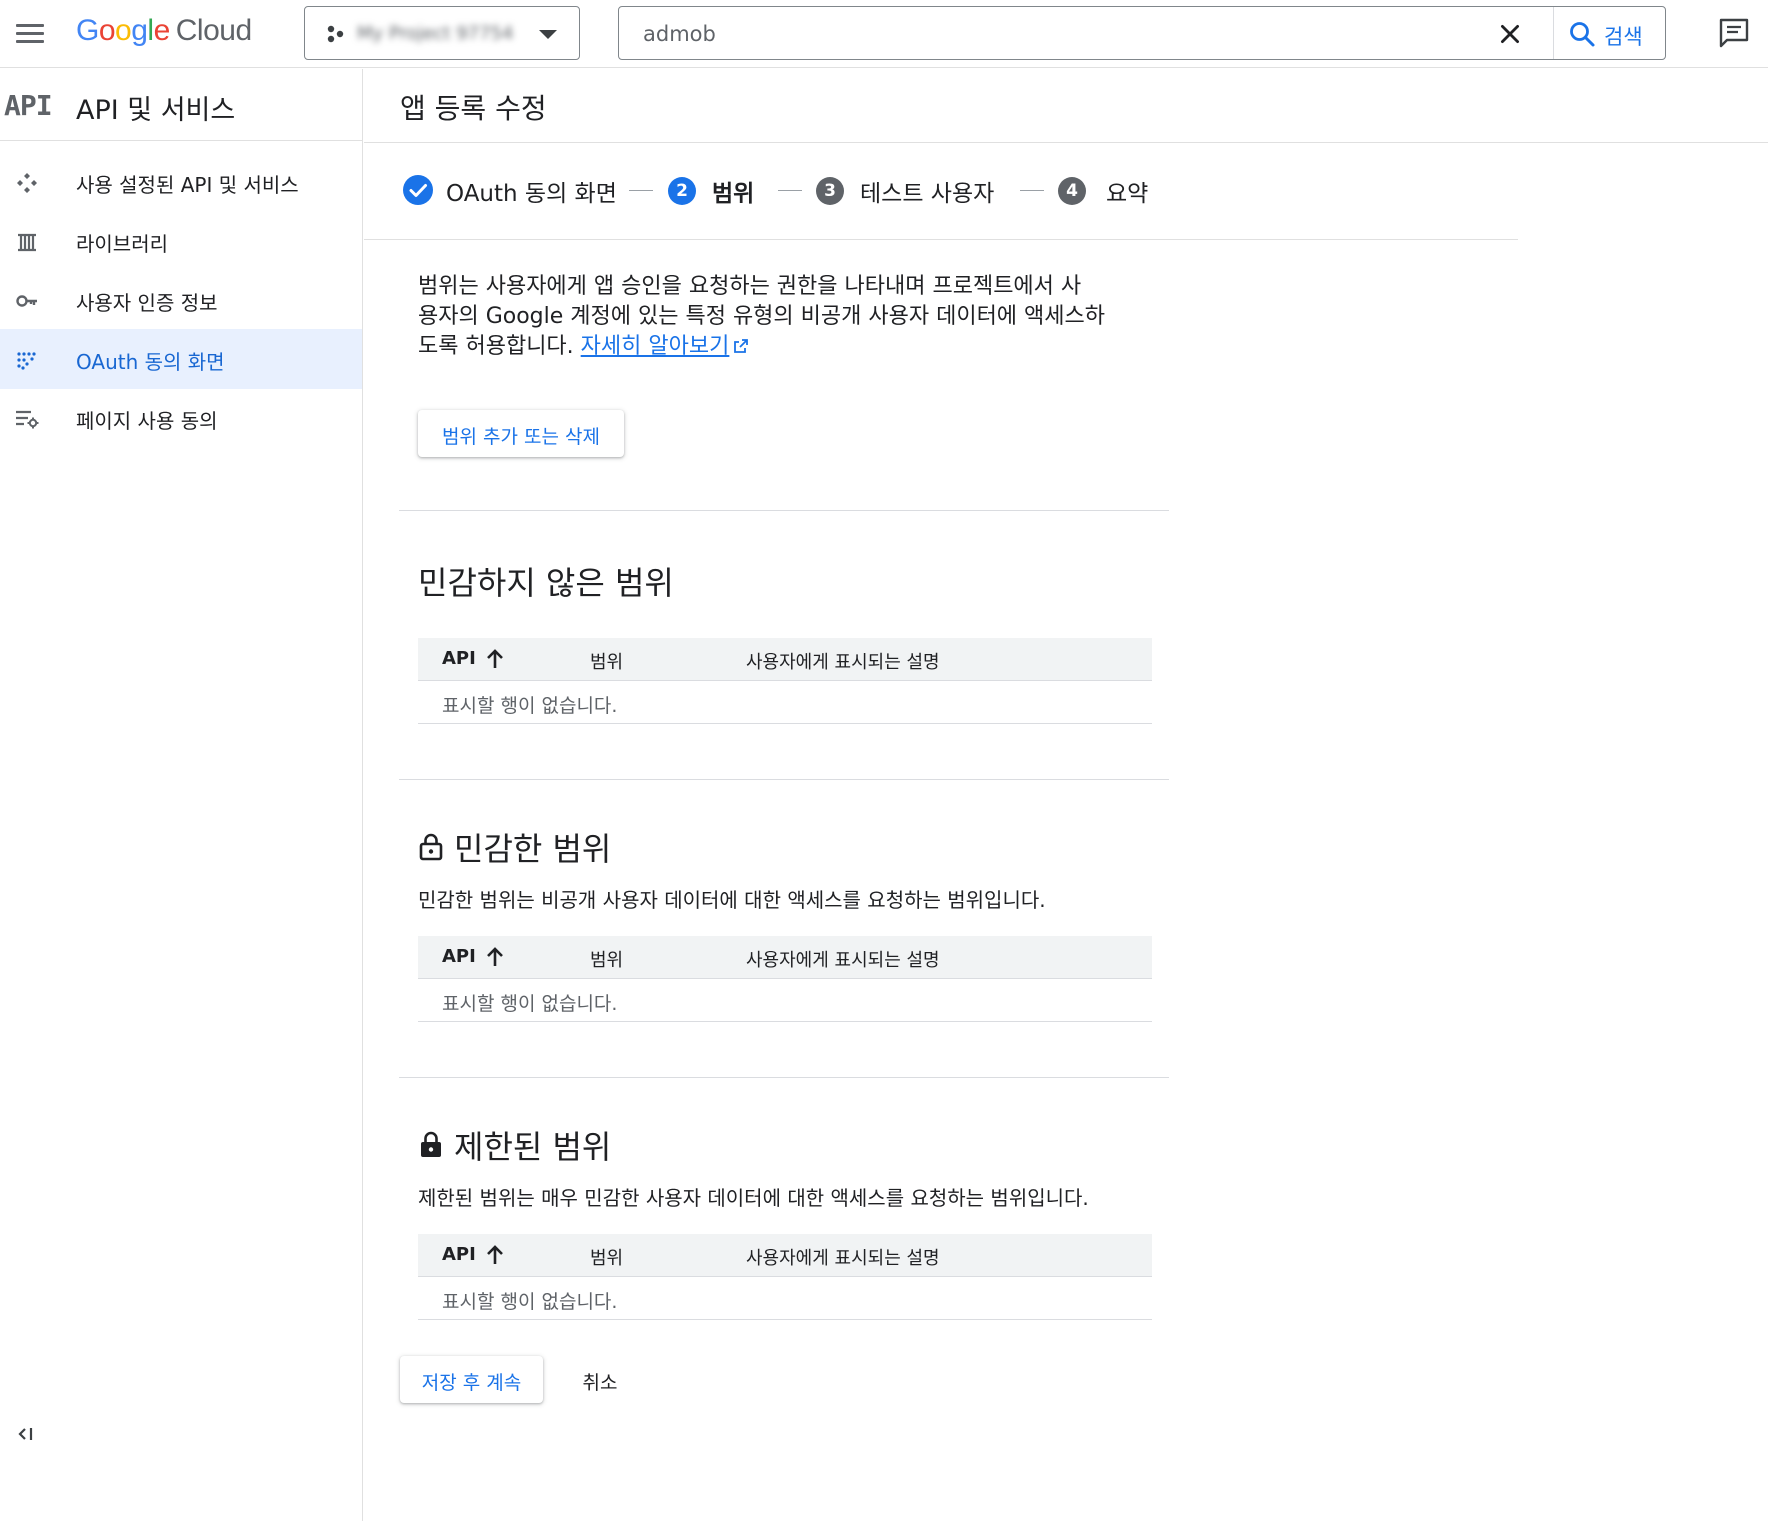 Image resolution: width=1768 pixels, height=1521 pixels. I want to click on check-circle-icon, so click(418, 190).